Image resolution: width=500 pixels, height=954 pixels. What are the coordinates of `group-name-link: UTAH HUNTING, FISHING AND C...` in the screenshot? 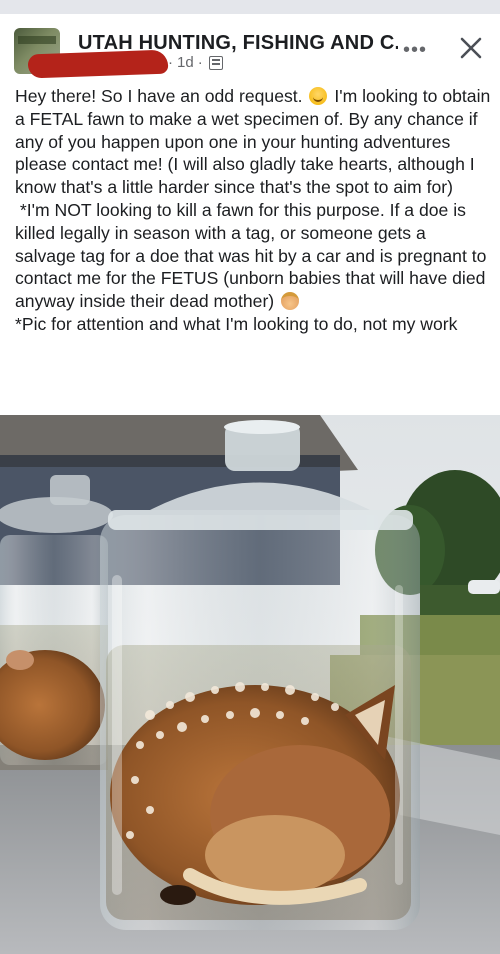 It's located at (238, 43).